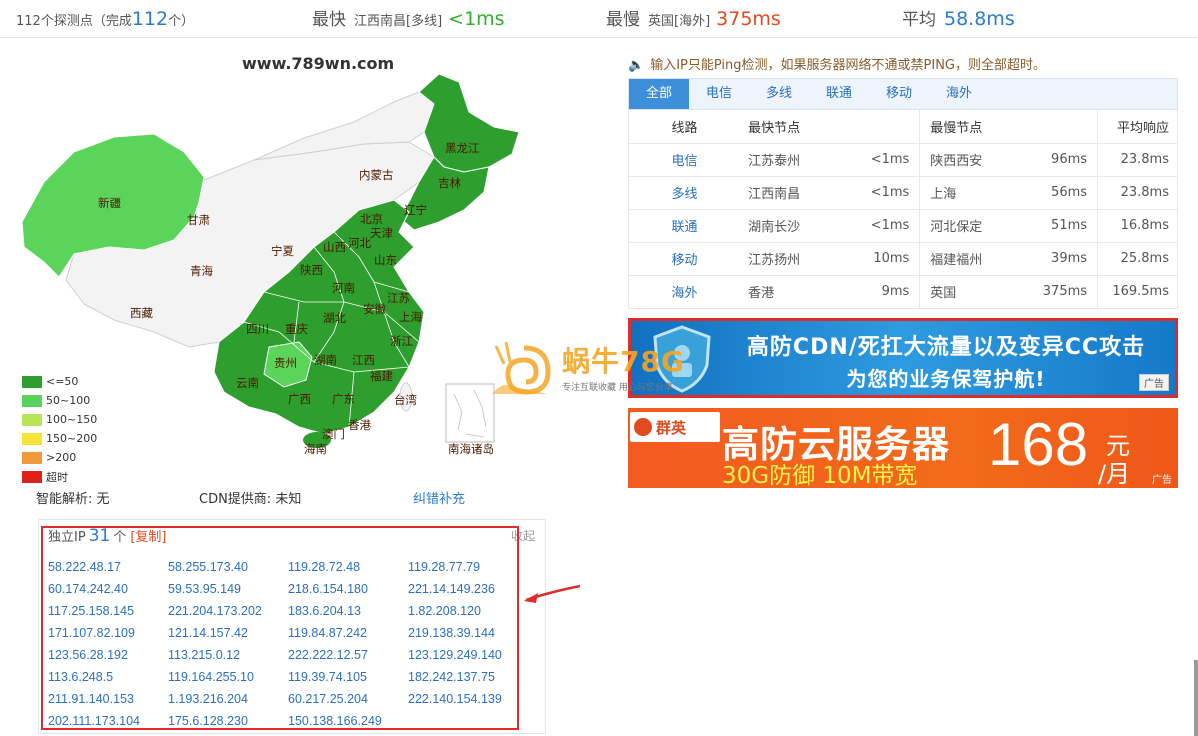  Describe the element at coordinates (334, 318) in the screenshot. I see `label-hubei: 湖北` at that location.